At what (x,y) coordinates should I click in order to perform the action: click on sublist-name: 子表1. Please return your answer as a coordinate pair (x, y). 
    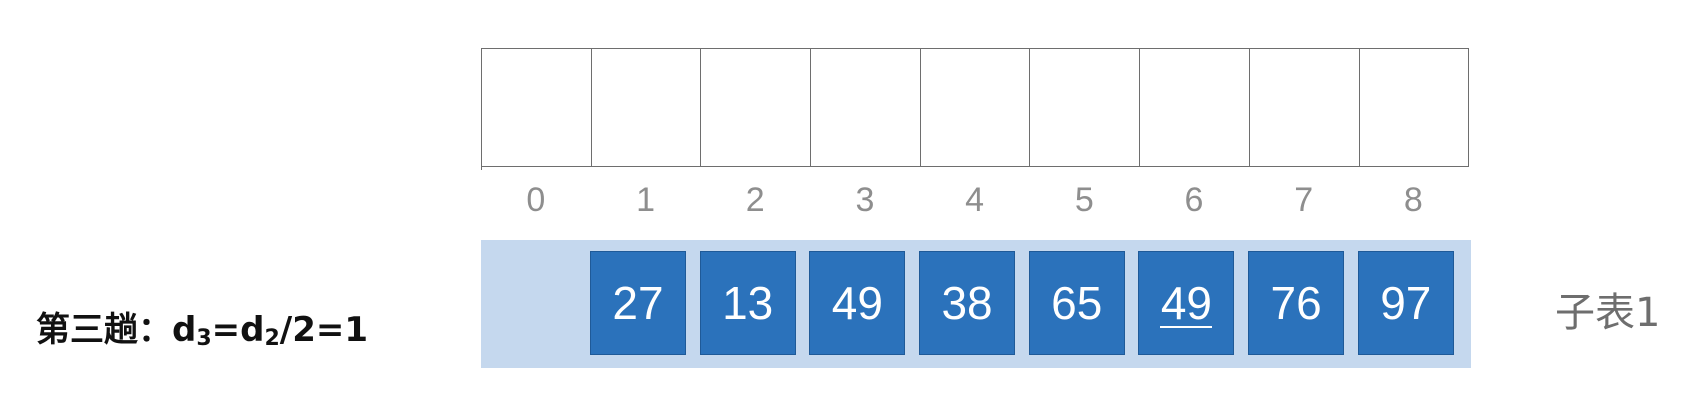
    Looking at the image, I should click on (1608, 313).